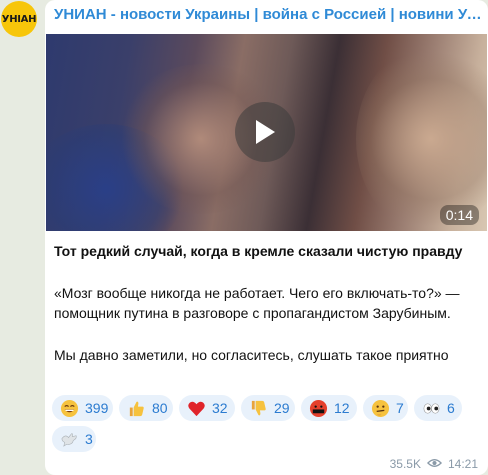 This screenshot has height=475, width=488. What do you see at coordinates (462, 464) in the screenshot?
I see `message-time: 14:21` at bounding box center [462, 464].